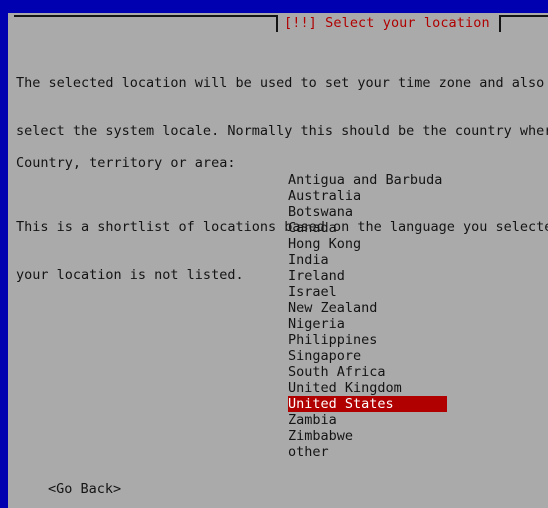 The height and width of the screenshot is (508, 548). I want to click on country-list-item-label: New Zealand, so click(333, 308).